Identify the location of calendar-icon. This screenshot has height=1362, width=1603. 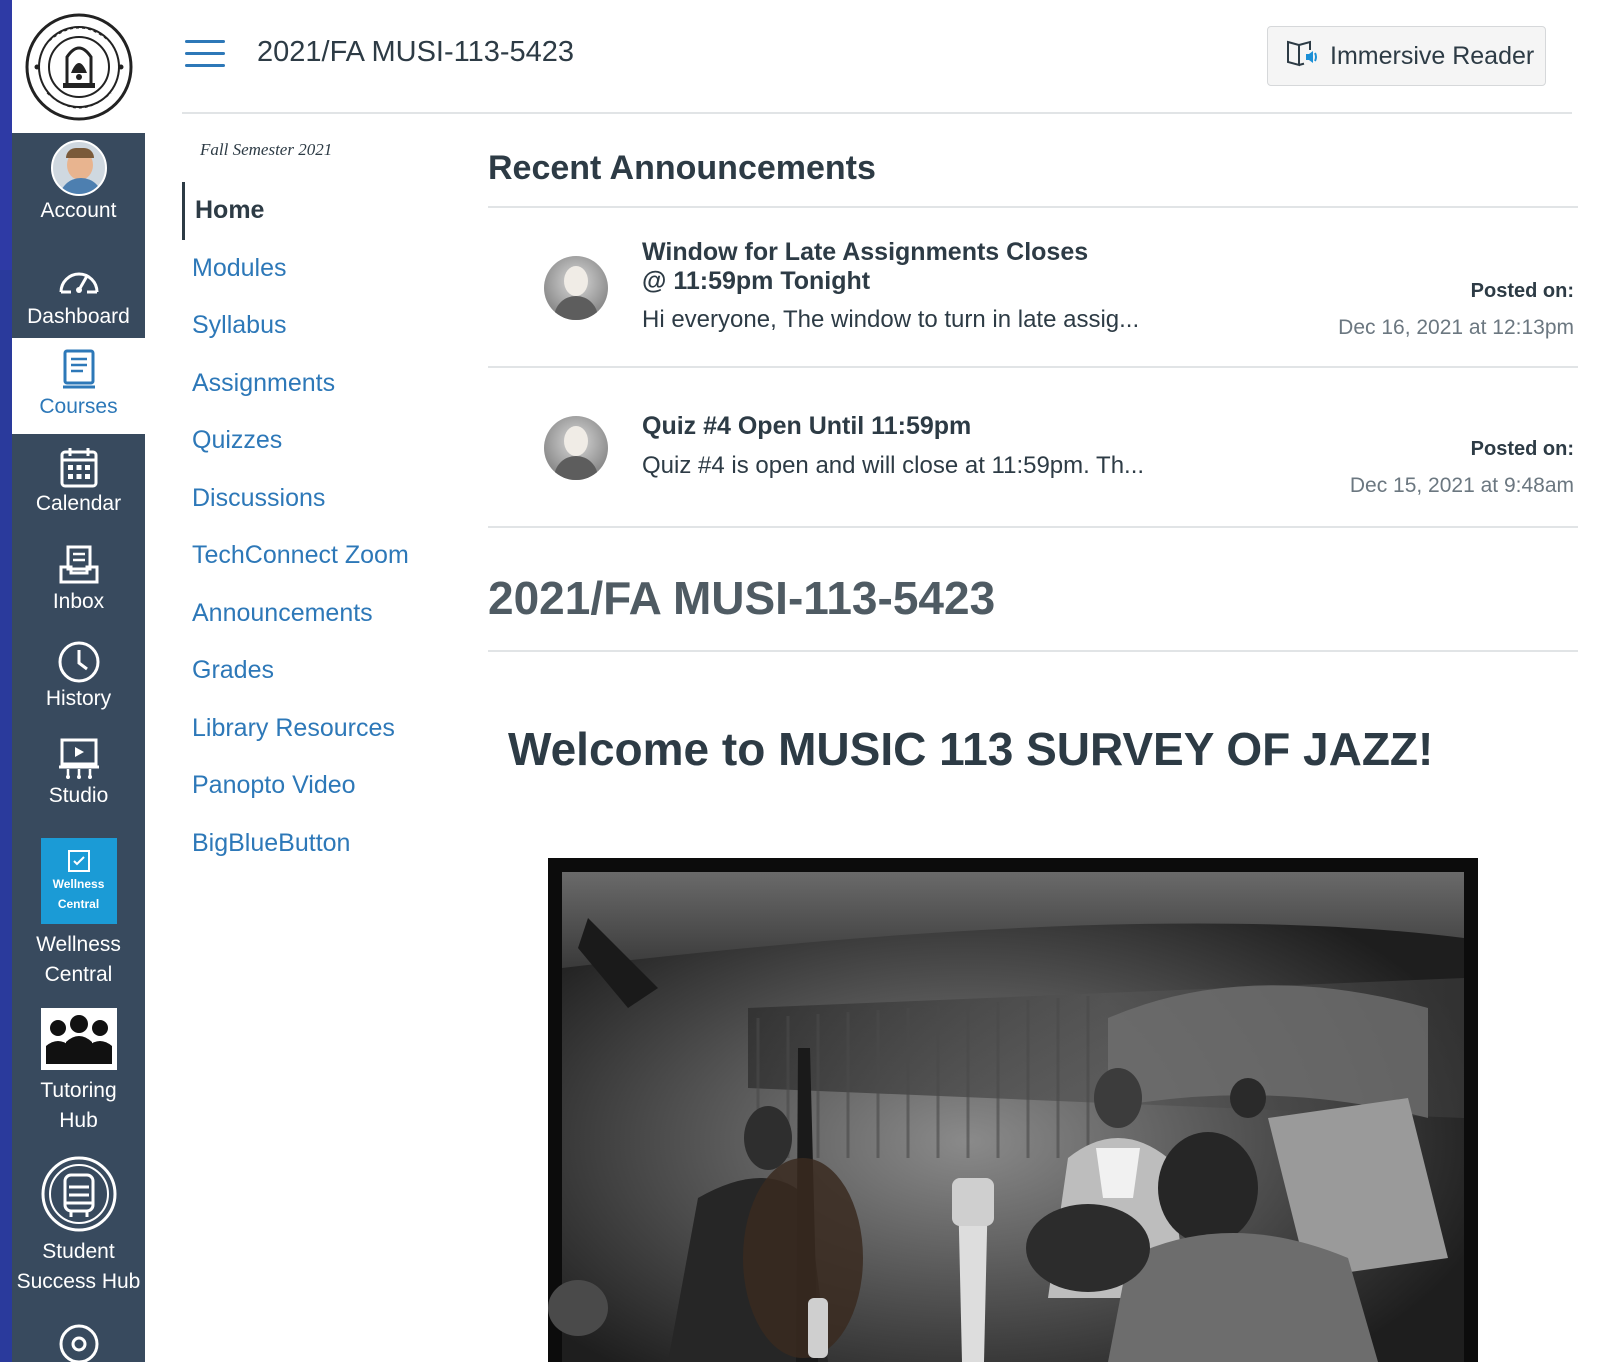
(79, 467).